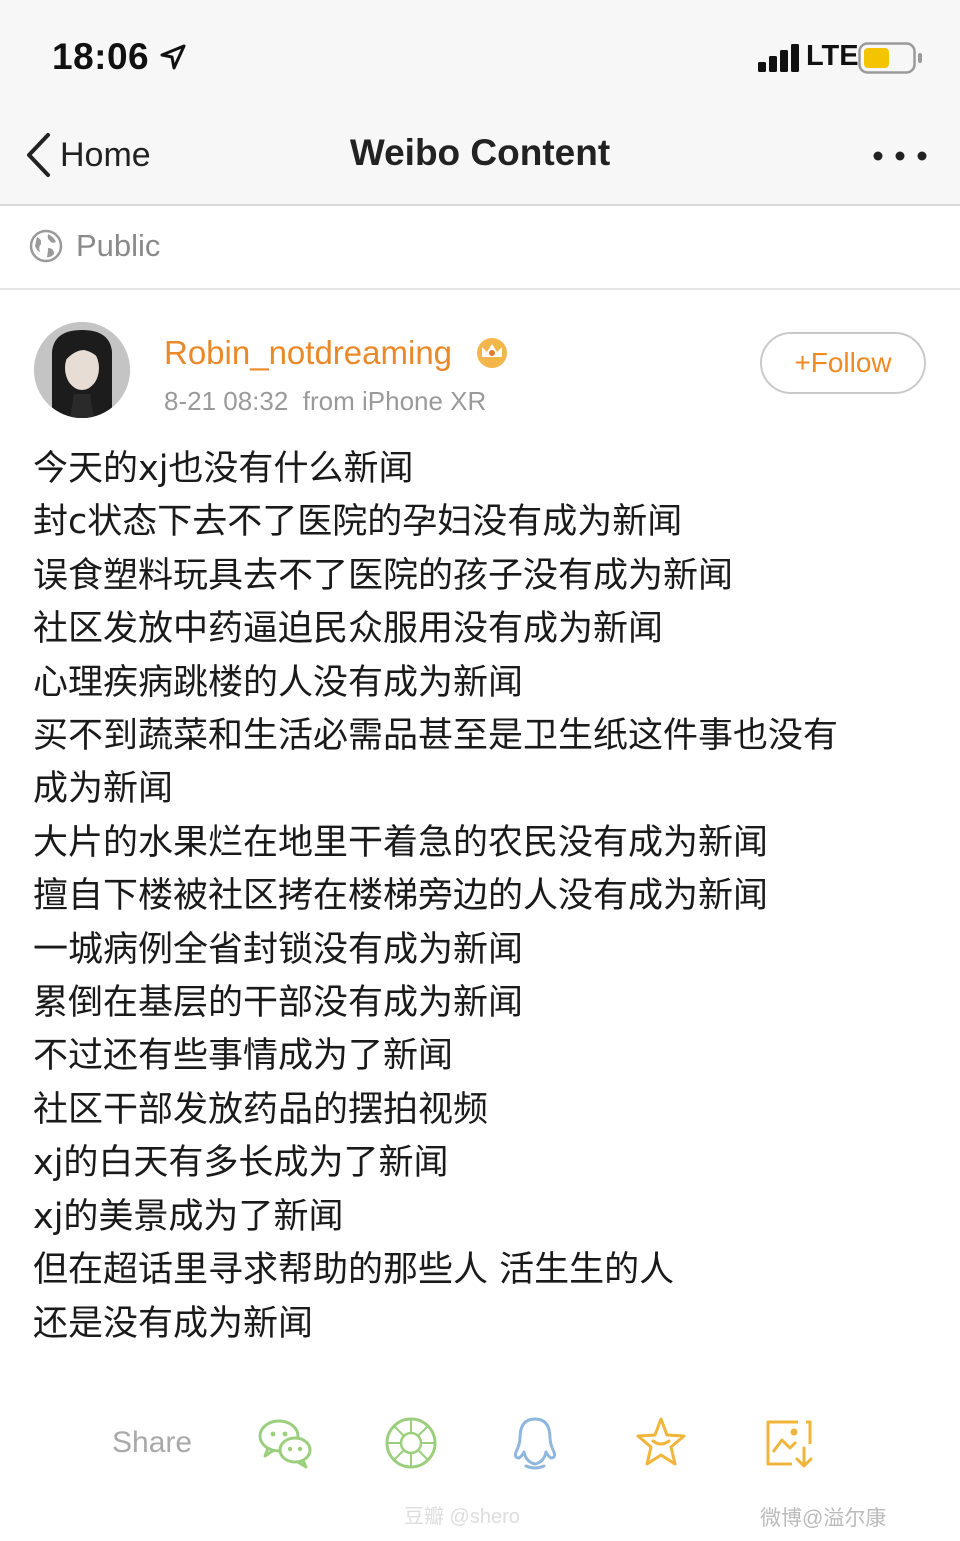 The image size is (960, 1541). What do you see at coordinates (480, 152) in the screenshot?
I see `page-title: Weibo Content` at bounding box center [480, 152].